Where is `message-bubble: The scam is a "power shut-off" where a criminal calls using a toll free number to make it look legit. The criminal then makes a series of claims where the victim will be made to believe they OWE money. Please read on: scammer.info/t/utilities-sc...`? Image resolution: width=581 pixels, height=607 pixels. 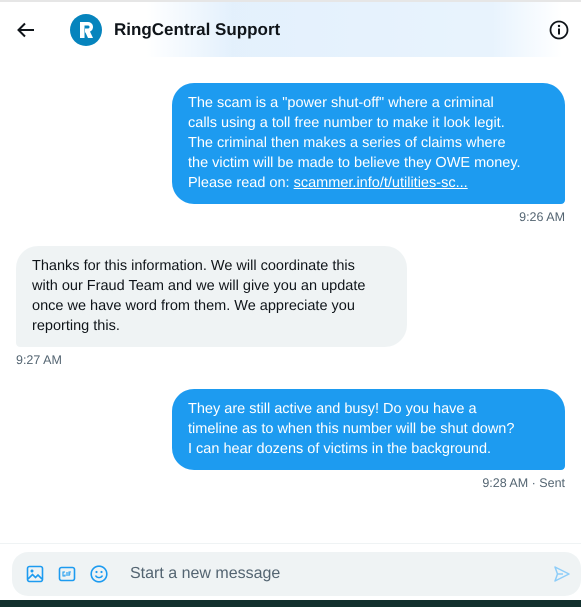 message-bubble: The scam is a "power shut-off" where a criminal calls using a toll free number to make it look legit. The criminal then makes a series of claims where the victim will be made to believe they OWE money. Please read on: scammer.info/t/utilities-sc... is located at coordinates (368, 143).